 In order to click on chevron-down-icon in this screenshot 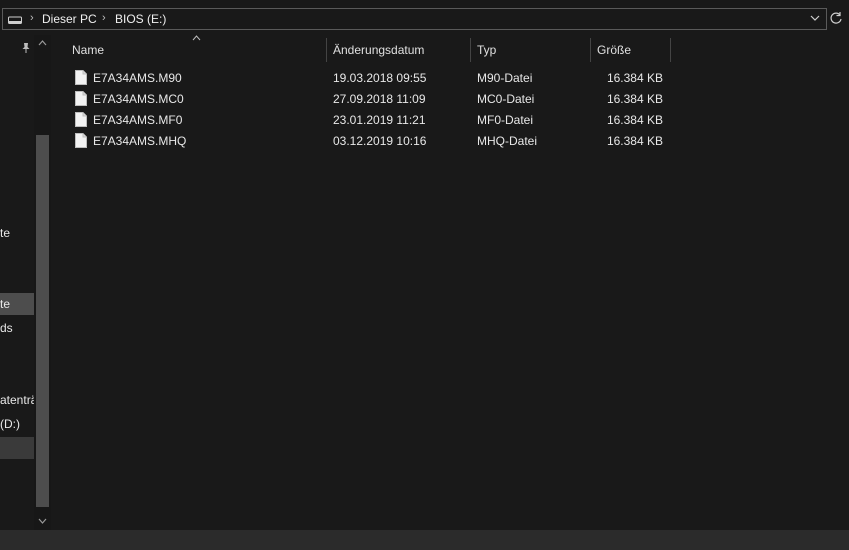, I will do `click(815, 18)`.